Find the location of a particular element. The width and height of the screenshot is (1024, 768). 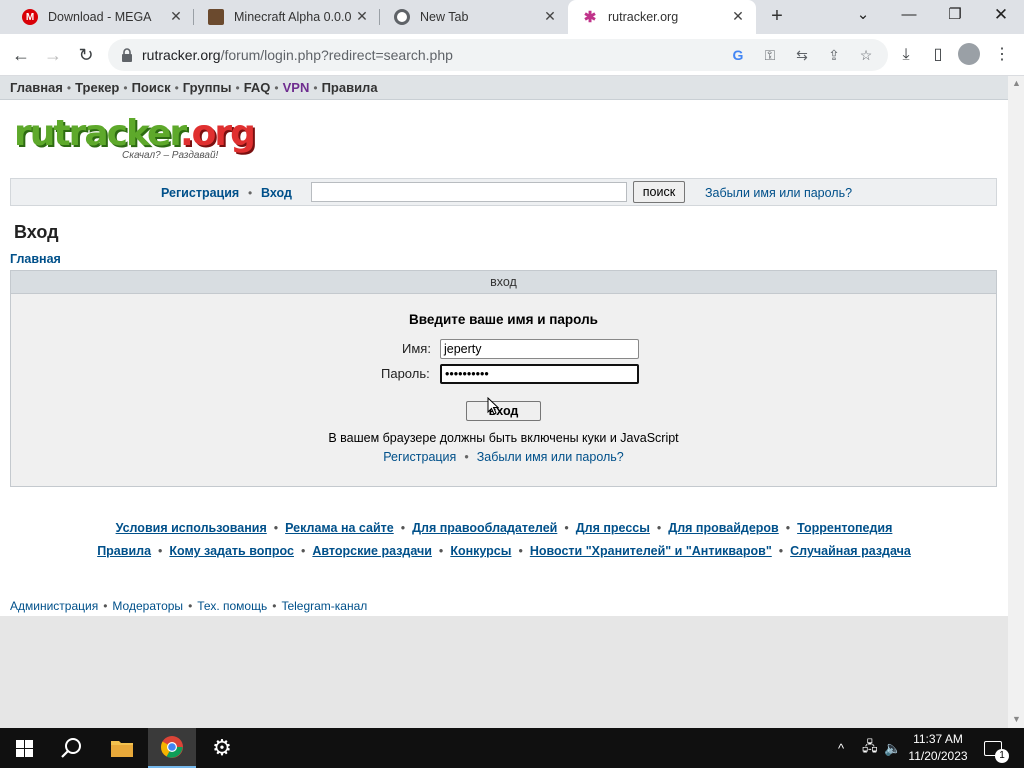

footer-ask-link: Кому задать вопрос is located at coordinates (231, 551).